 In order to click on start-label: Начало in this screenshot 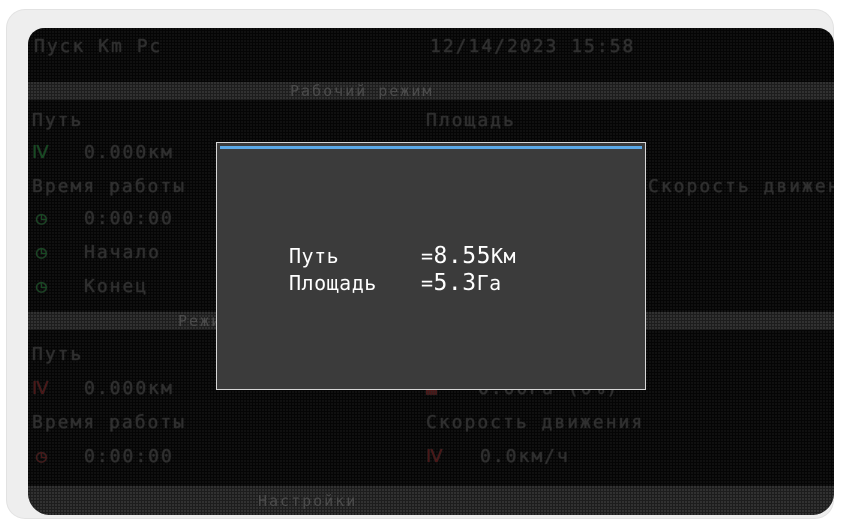, I will do `click(123, 252)`.